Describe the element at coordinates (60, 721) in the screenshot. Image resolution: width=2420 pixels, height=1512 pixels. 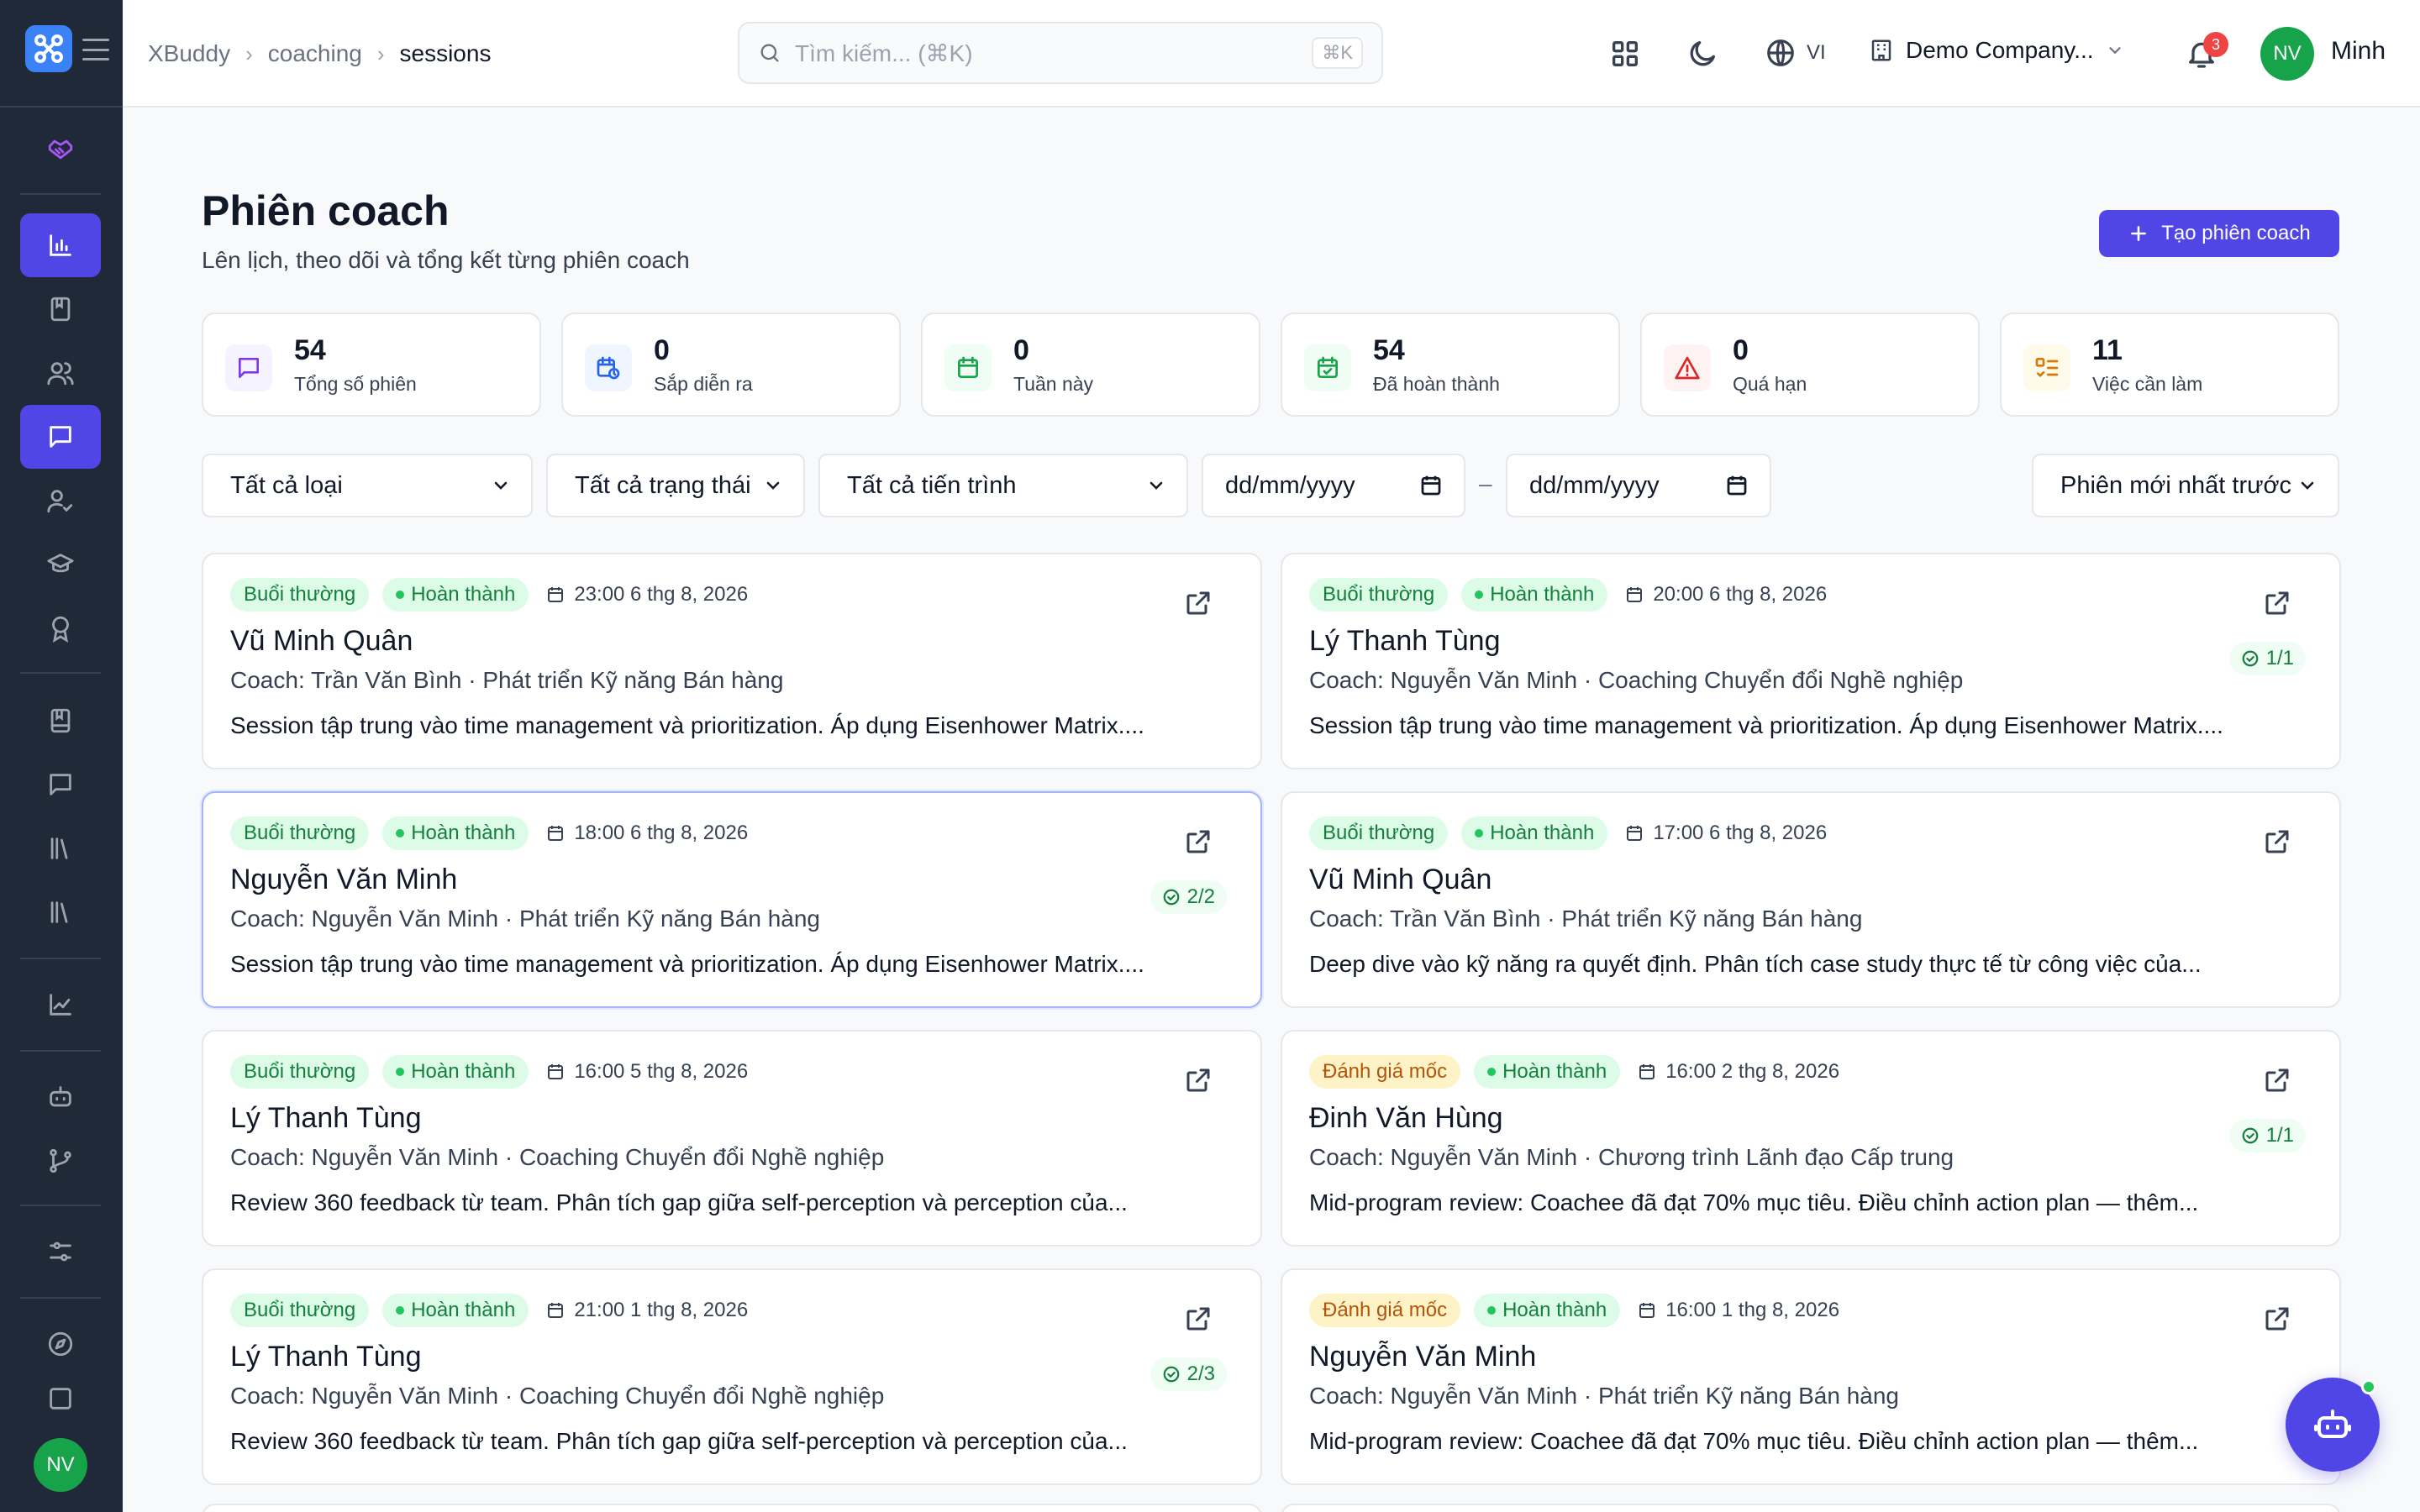
I see `sidebar-item-library` at that location.